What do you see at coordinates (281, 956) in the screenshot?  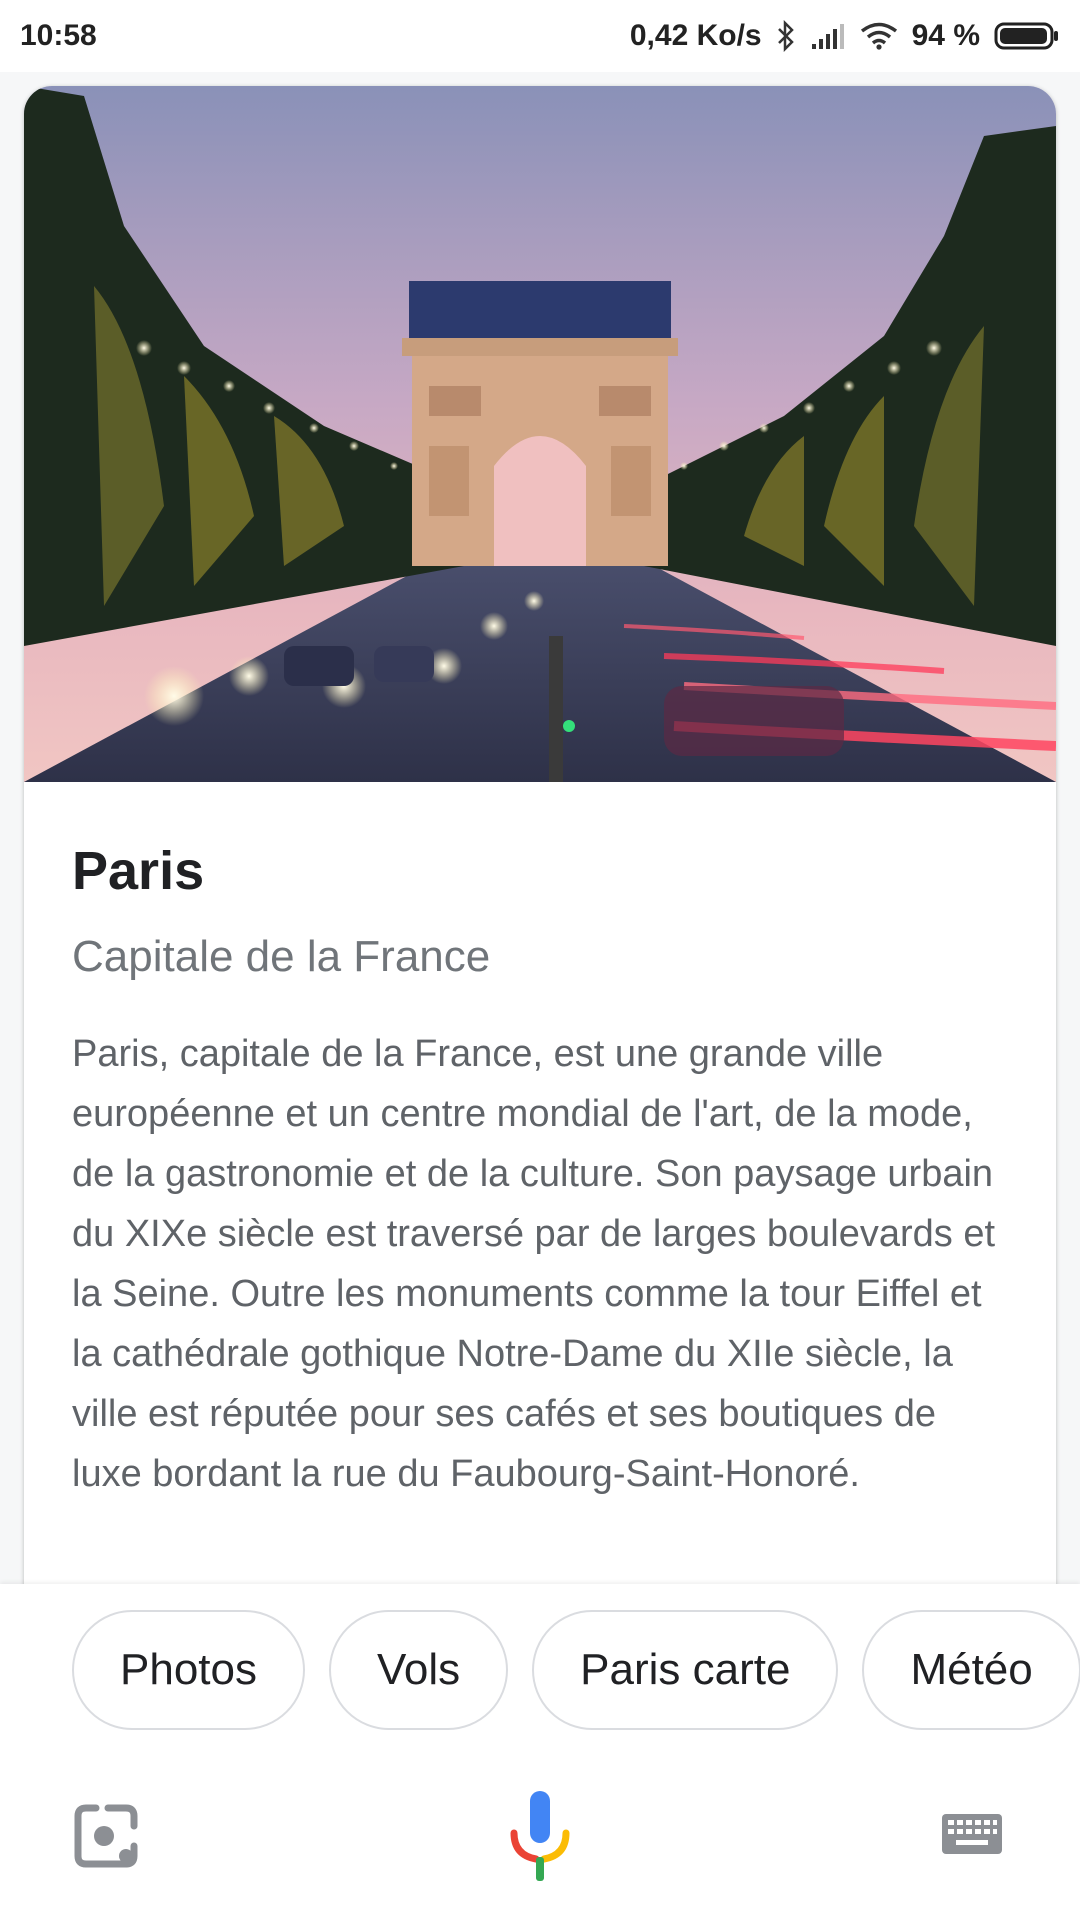 I see `card-subtitle: Capitale de la France` at bounding box center [281, 956].